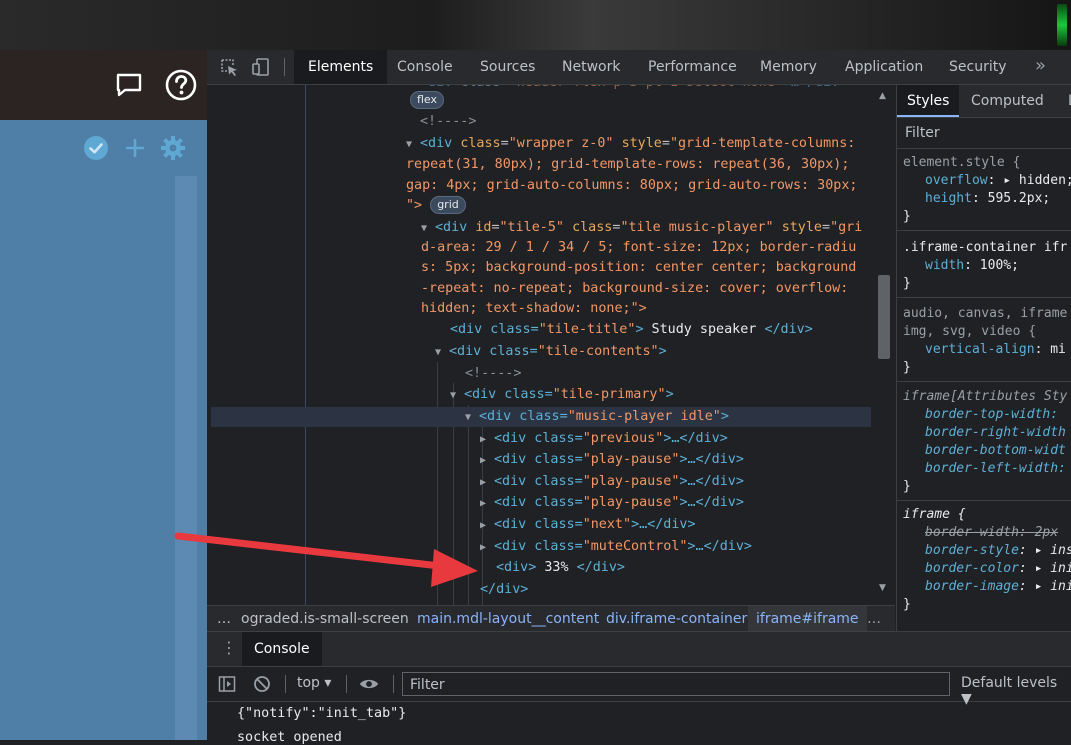  What do you see at coordinates (604, 439) in the screenshot?
I see `tree-row-child: ▶ <div class="previous">…</div>` at bounding box center [604, 439].